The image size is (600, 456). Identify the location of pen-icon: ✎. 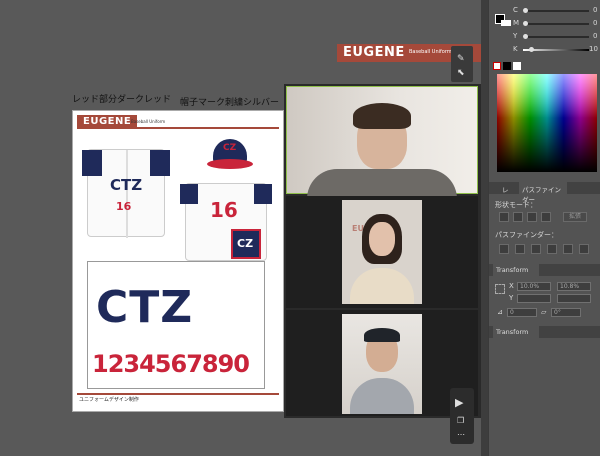
(461, 59).